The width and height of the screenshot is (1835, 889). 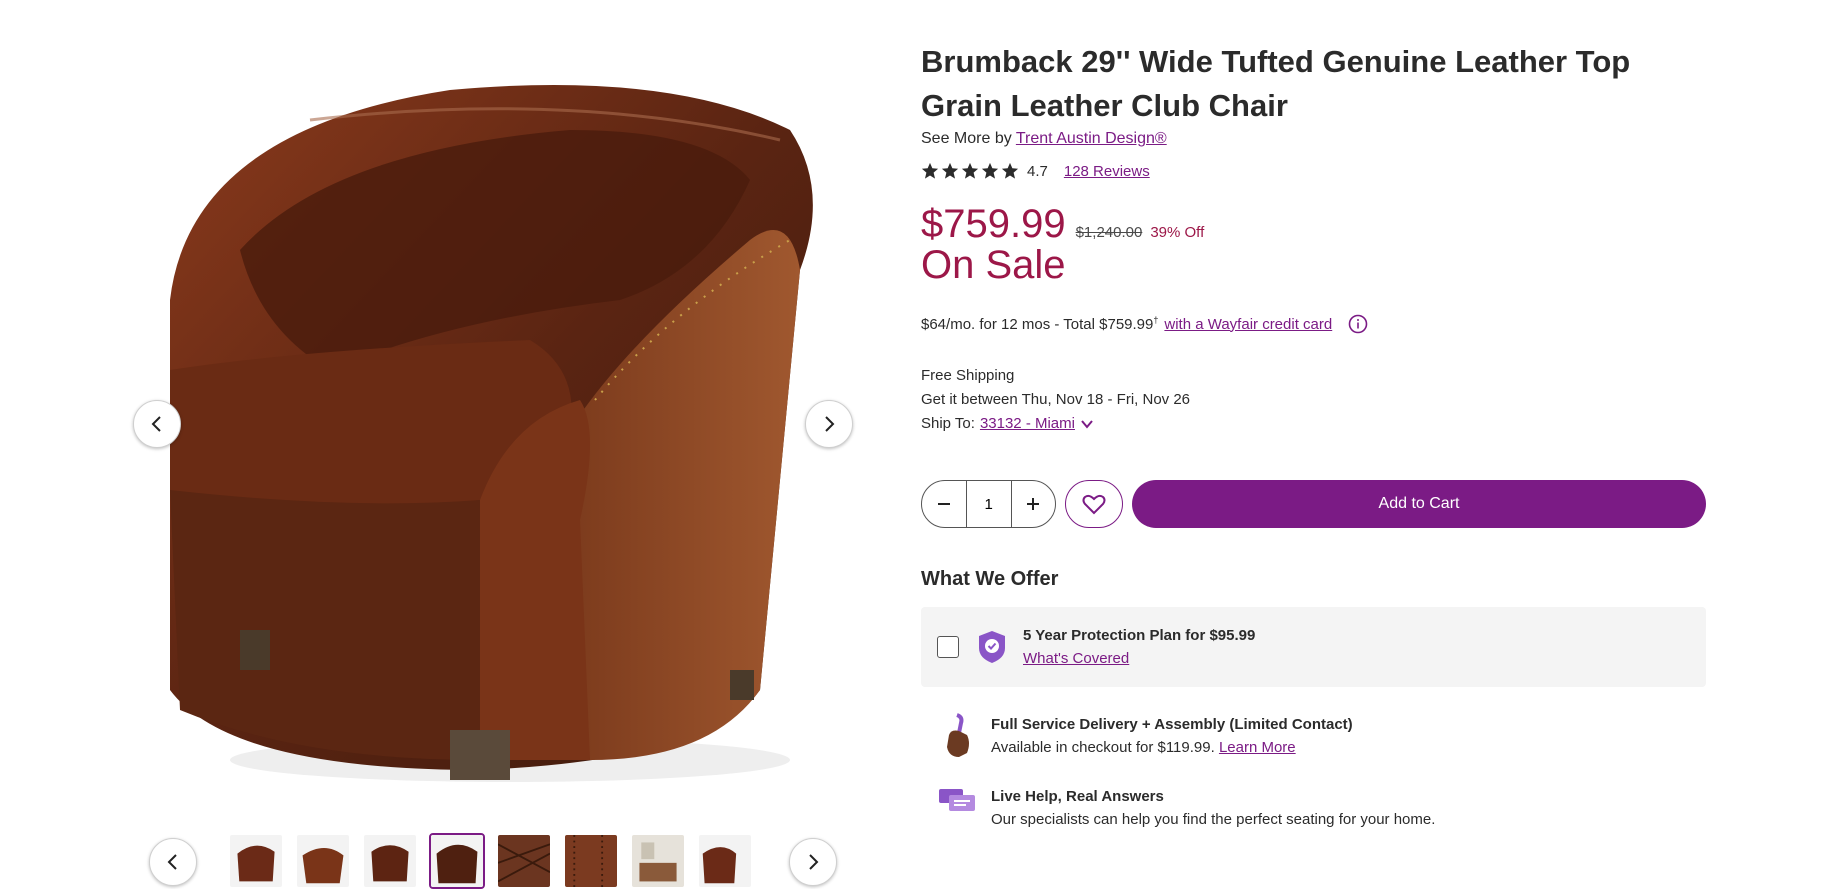 What do you see at coordinates (1313, 139) in the screenshot?
I see `brand-line: See More by Trent Austin Design®` at bounding box center [1313, 139].